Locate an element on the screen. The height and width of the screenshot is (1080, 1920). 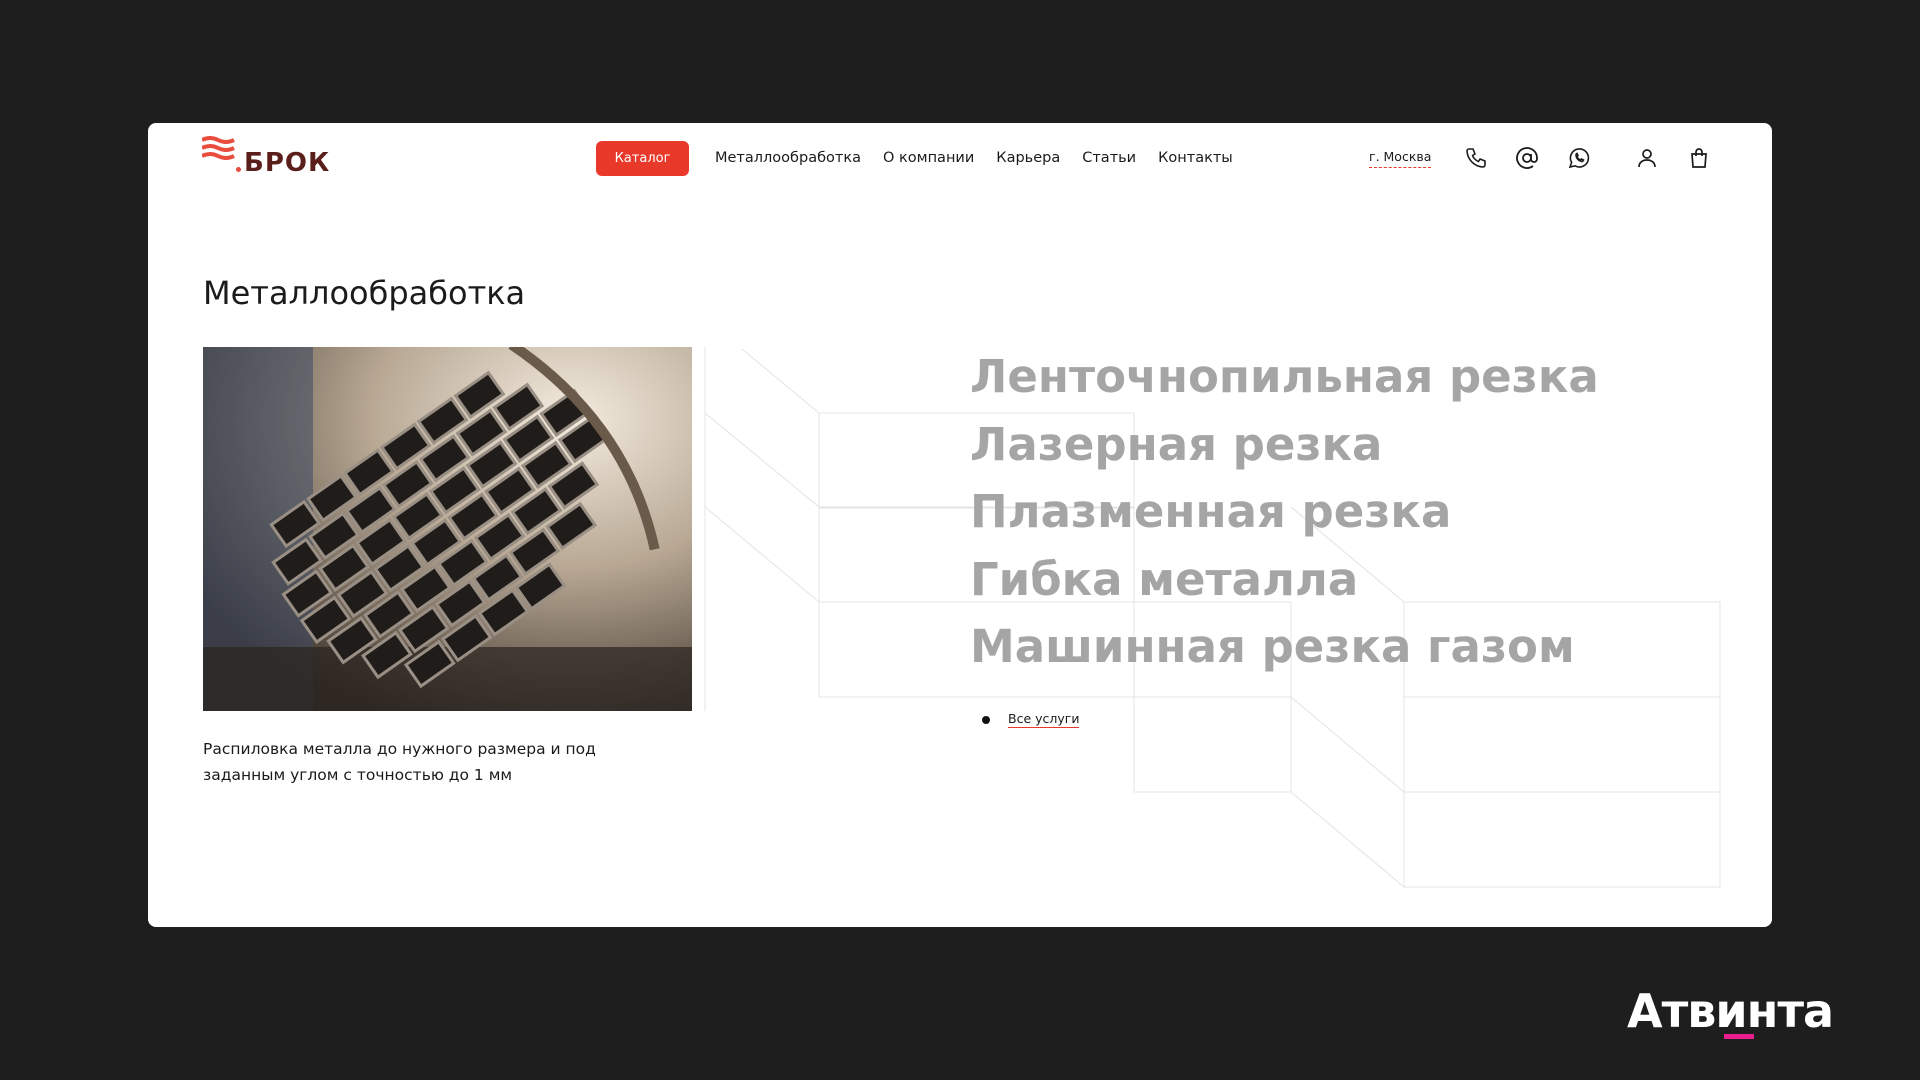
logo-mark-icon is located at coordinates (218, 148).